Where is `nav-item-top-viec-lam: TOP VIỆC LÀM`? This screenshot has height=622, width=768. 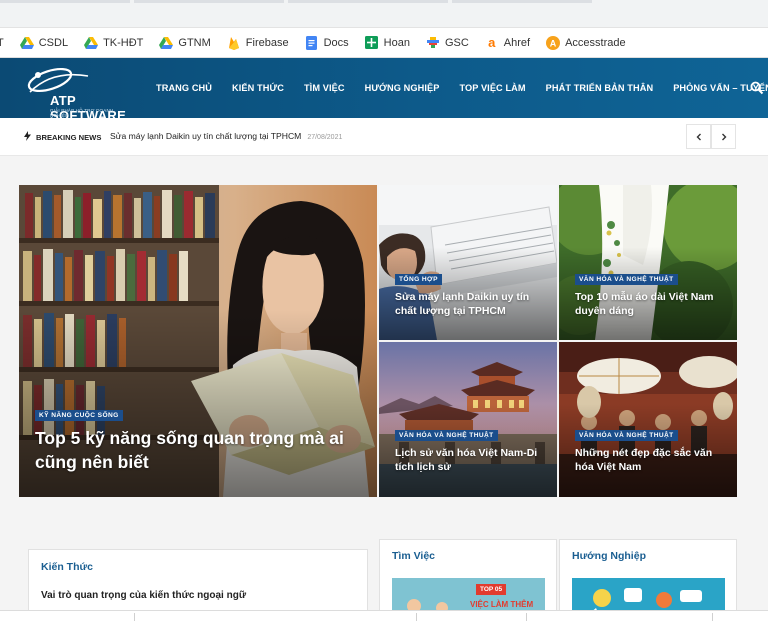 nav-item-top-viec-lam: TOP VIỆC LÀM is located at coordinates (492, 88).